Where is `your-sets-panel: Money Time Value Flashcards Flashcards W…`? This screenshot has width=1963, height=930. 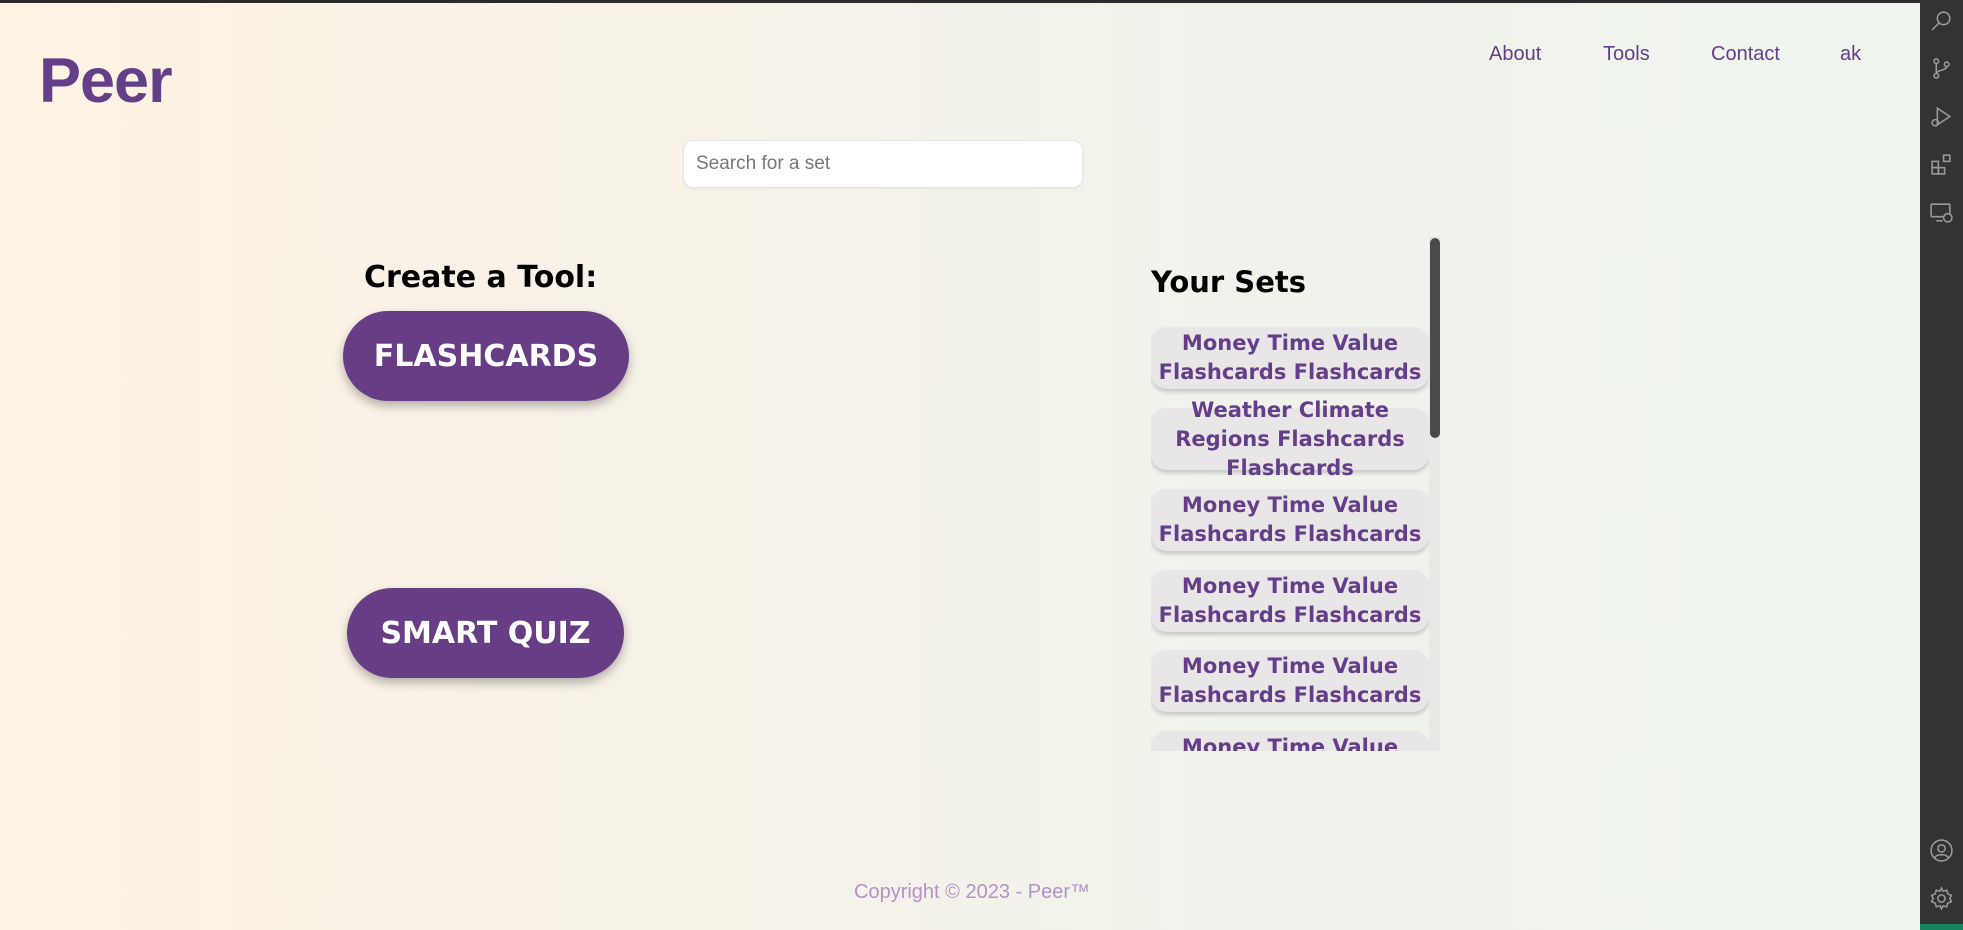 your-sets-panel: Money Time Value Flashcards Flashcards W… is located at coordinates (1295, 493).